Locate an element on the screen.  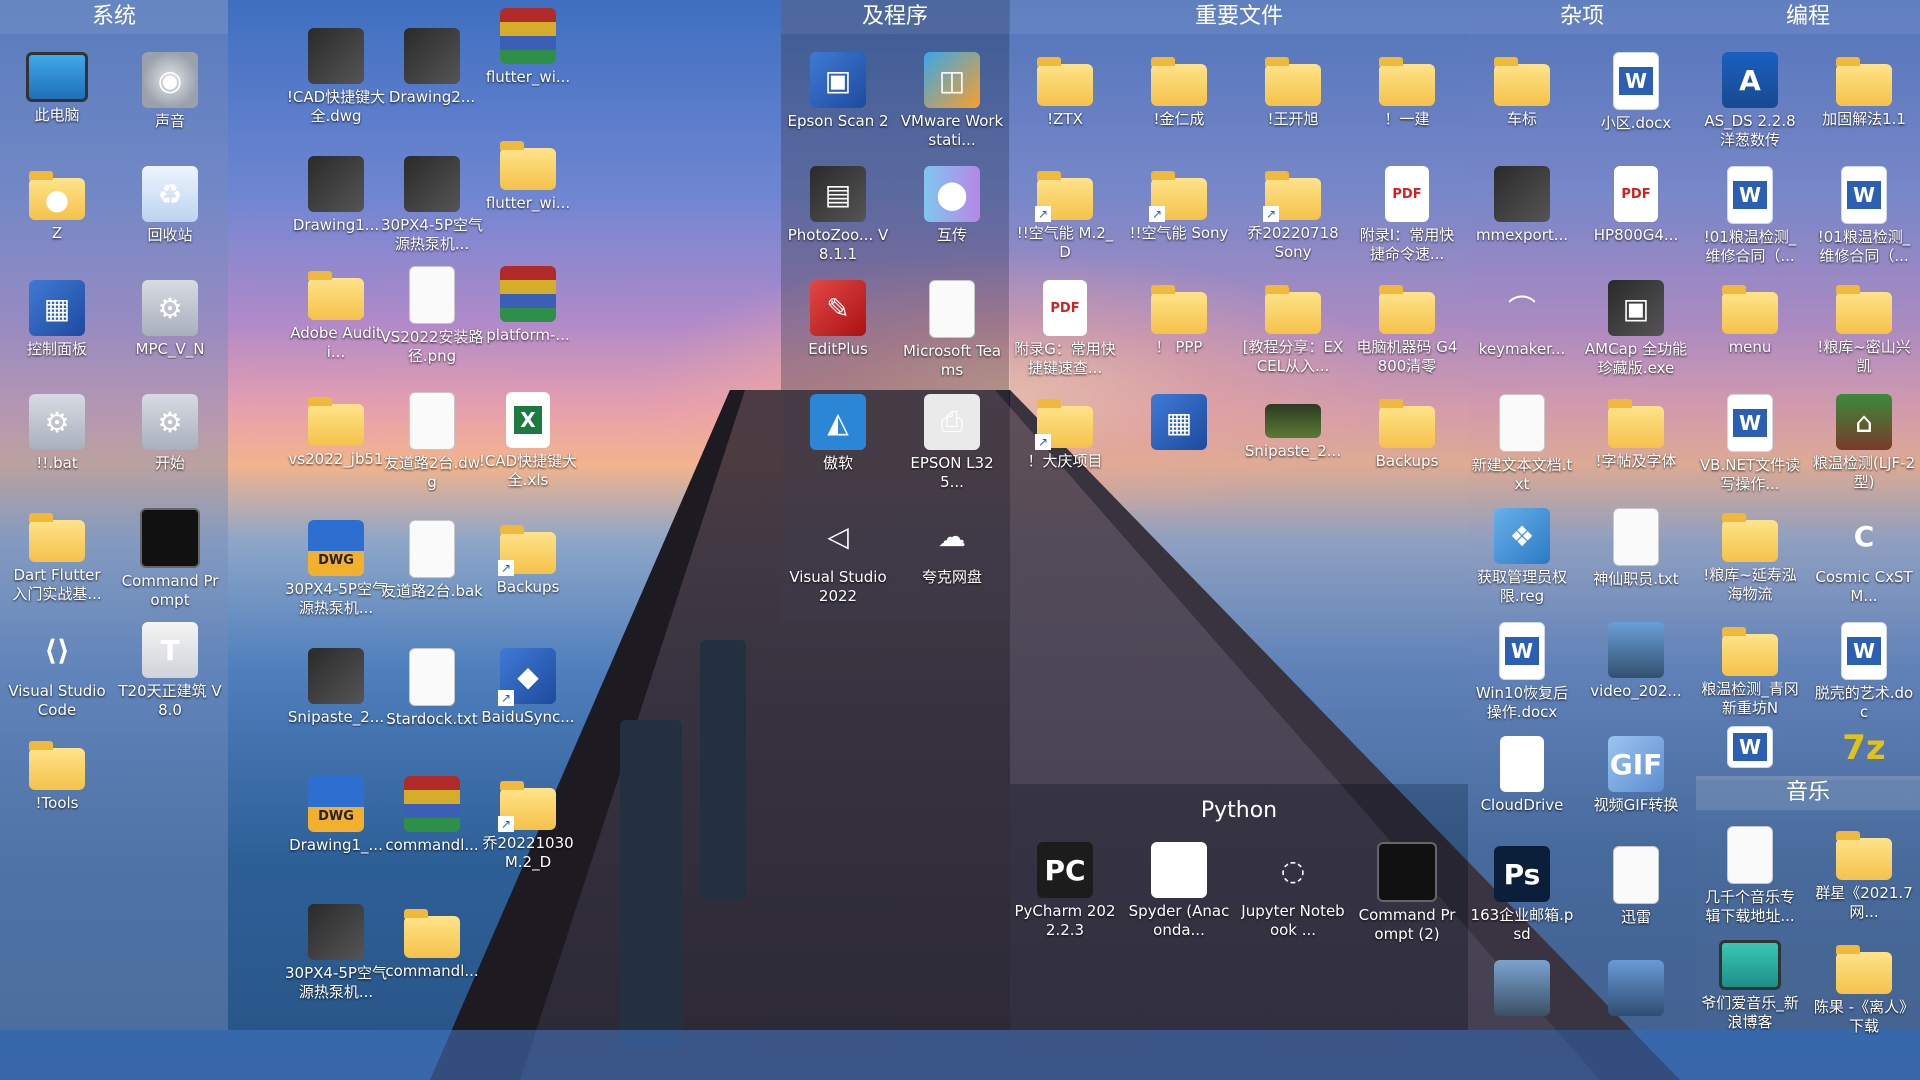
desktop-icon: W Win10恢复后操作.docx is located at coordinates (1522, 672).